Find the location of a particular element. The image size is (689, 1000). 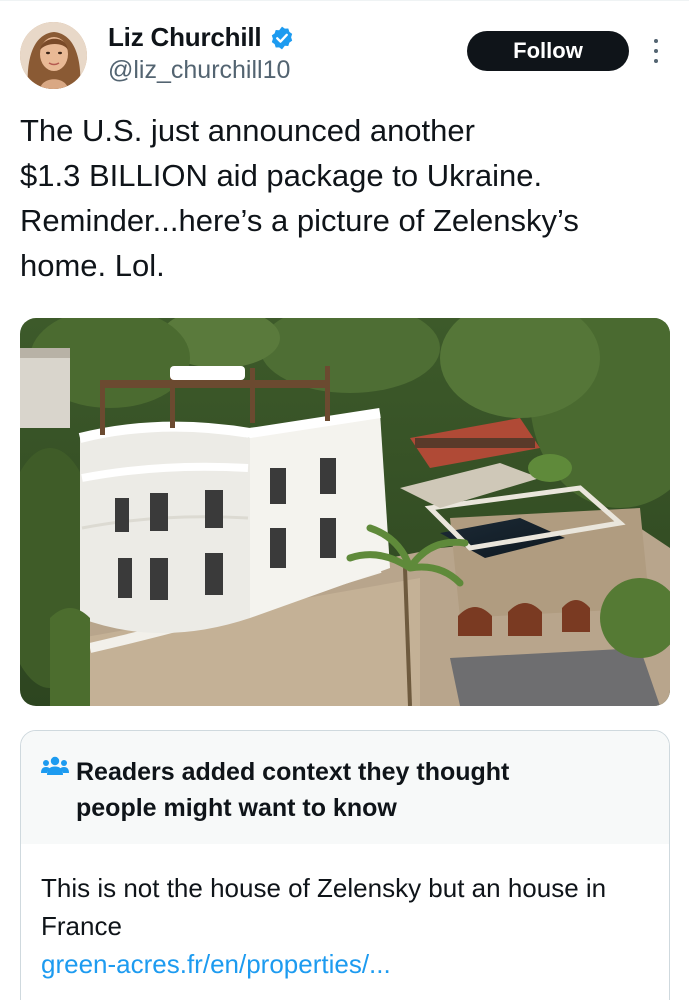

verified-badge-icon is located at coordinates (282, 38).